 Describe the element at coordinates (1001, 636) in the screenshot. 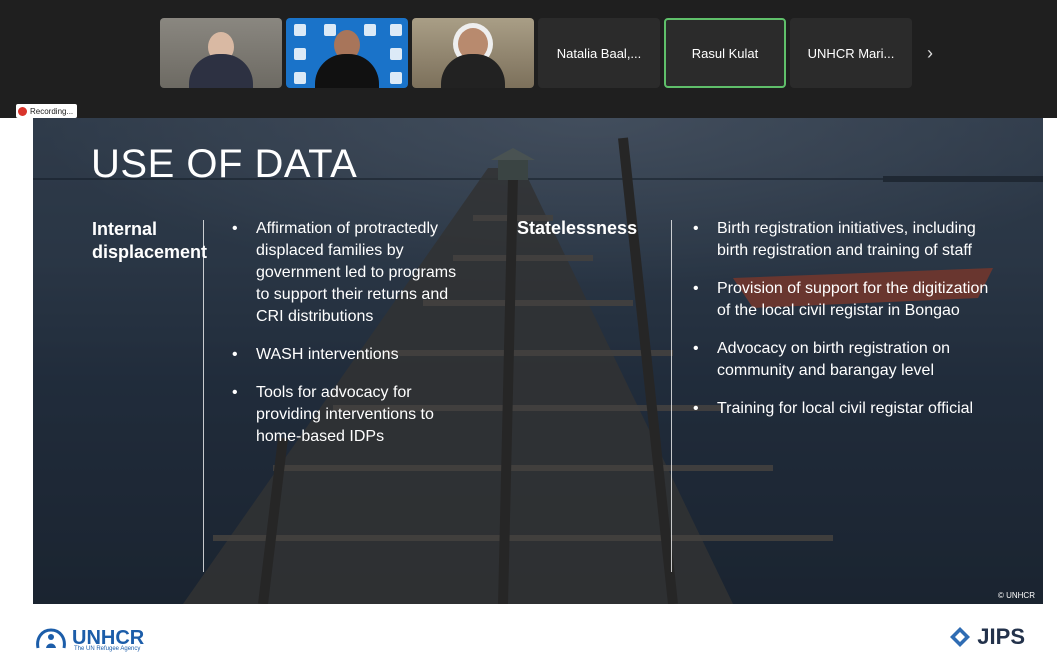

I see `jips-wordmark: JIPS` at that location.